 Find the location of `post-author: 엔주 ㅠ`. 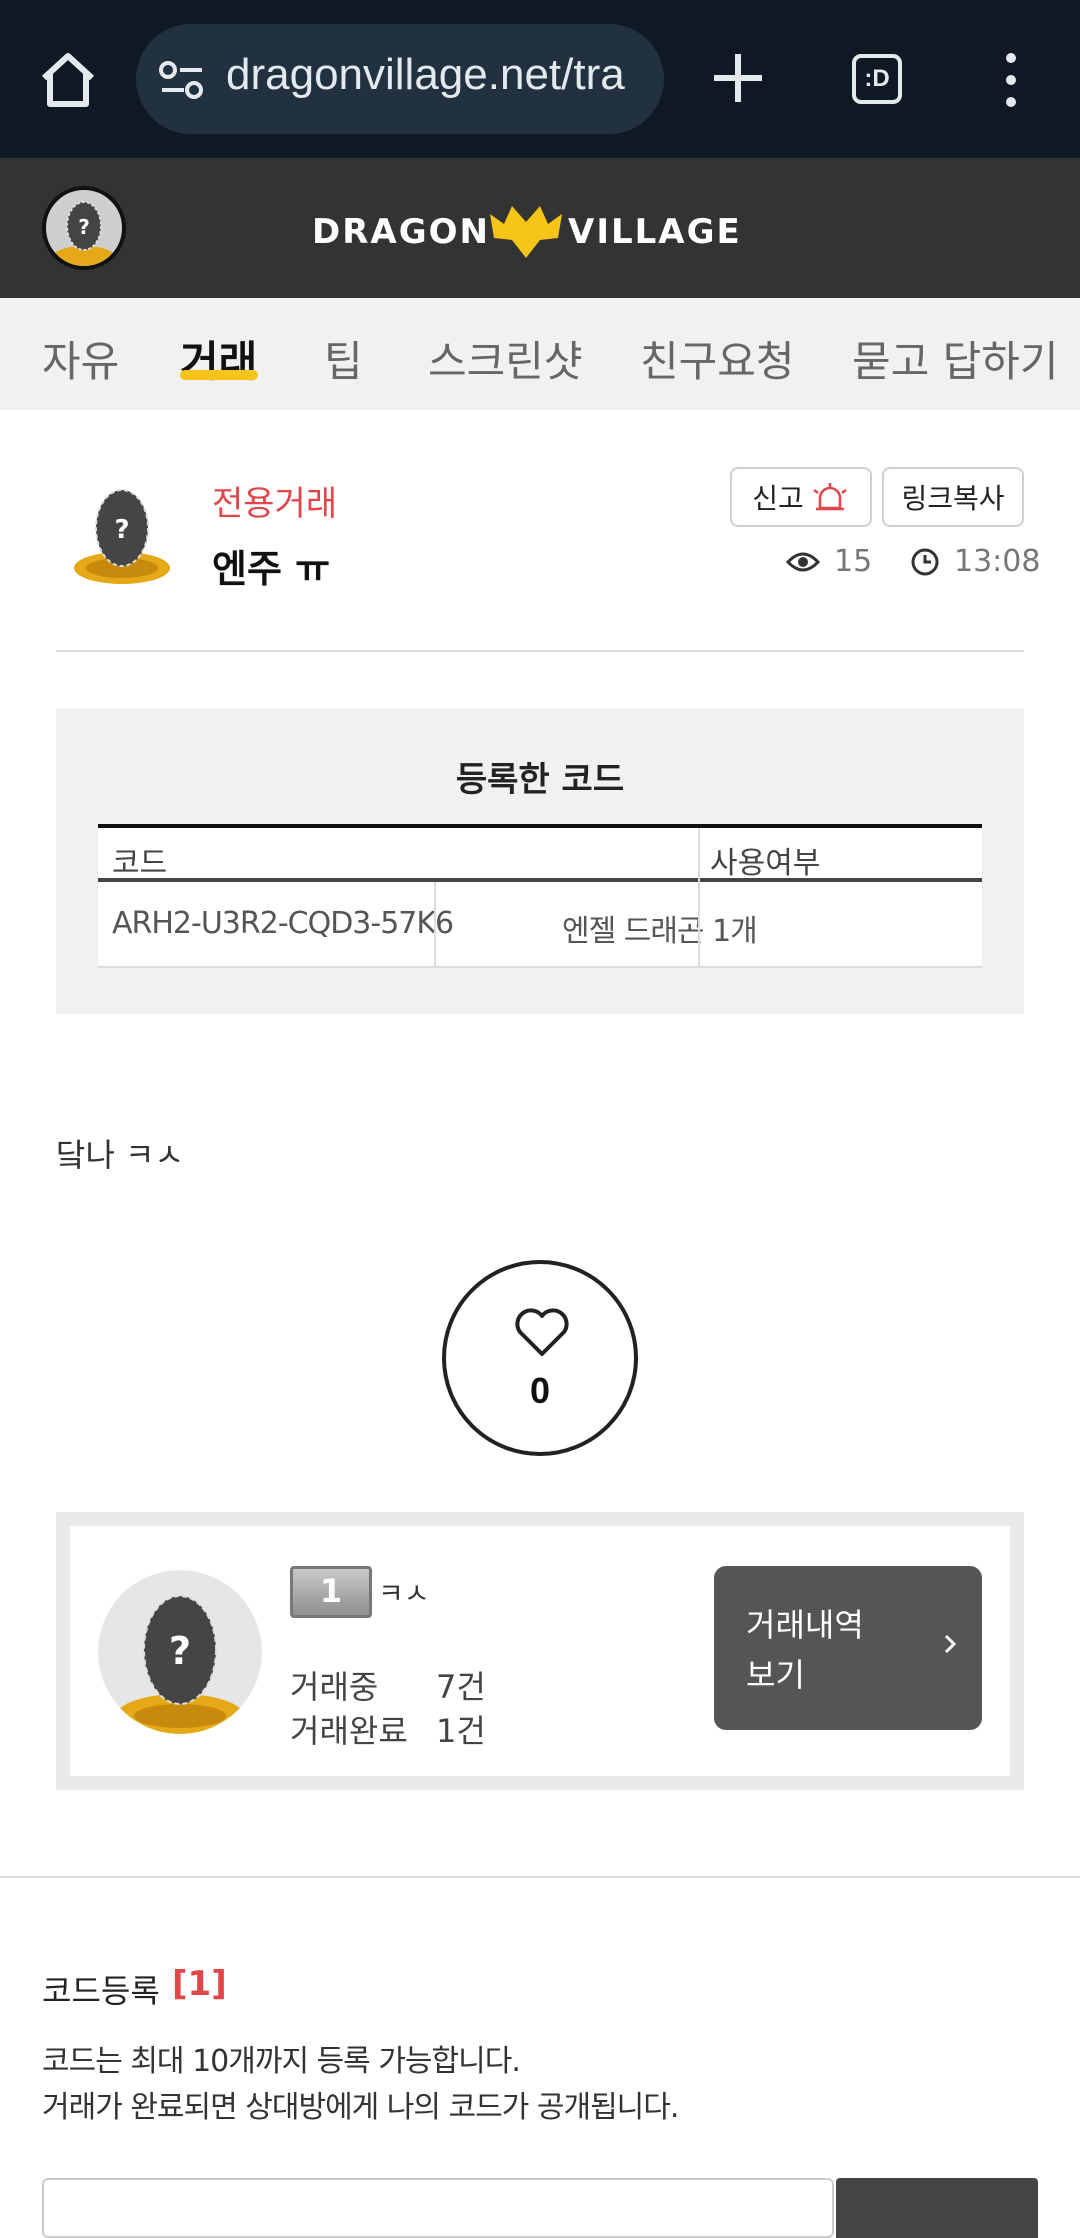

post-author: 엔주 ㅠ is located at coordinates (271, 565).